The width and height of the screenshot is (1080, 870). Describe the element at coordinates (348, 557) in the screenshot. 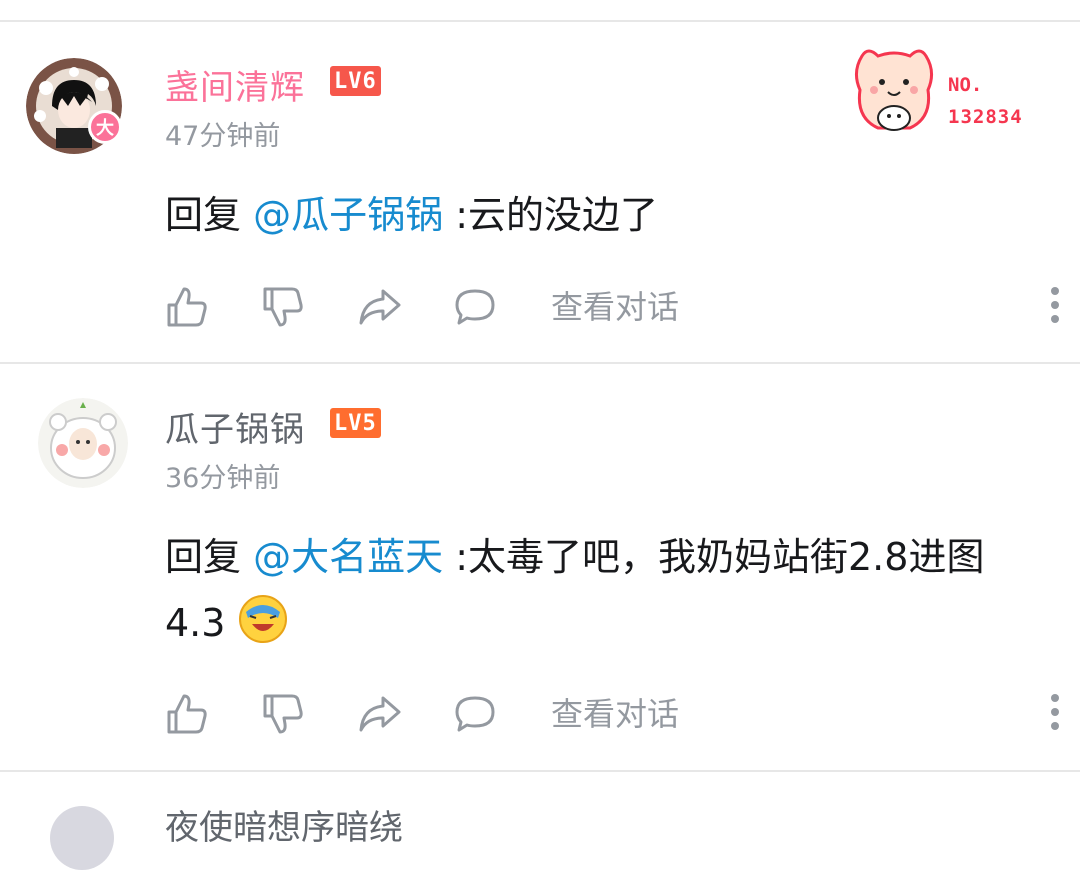

I see `mention-link: @大名蓝天` at that location.